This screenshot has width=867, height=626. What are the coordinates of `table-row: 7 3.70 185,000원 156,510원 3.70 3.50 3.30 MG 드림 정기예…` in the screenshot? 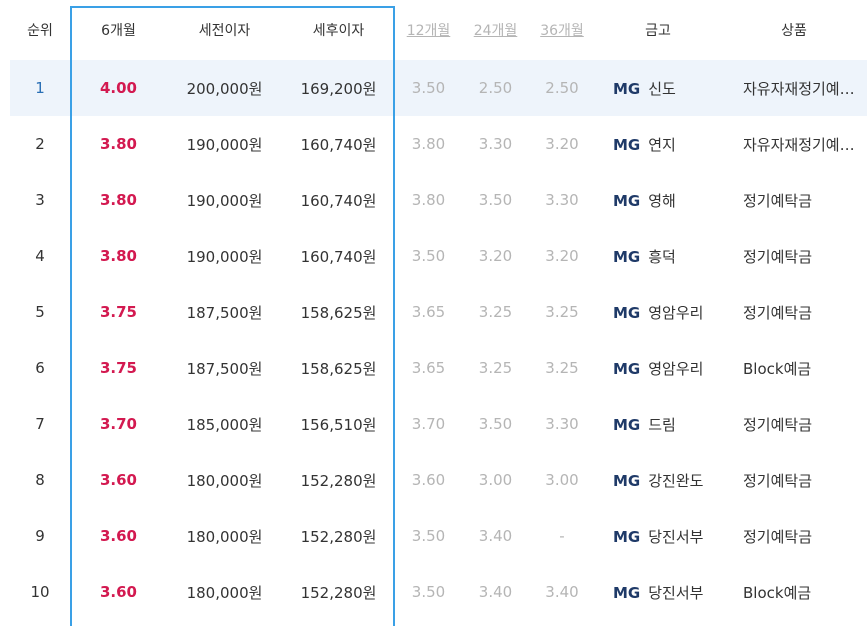 It's located at (438, 424).